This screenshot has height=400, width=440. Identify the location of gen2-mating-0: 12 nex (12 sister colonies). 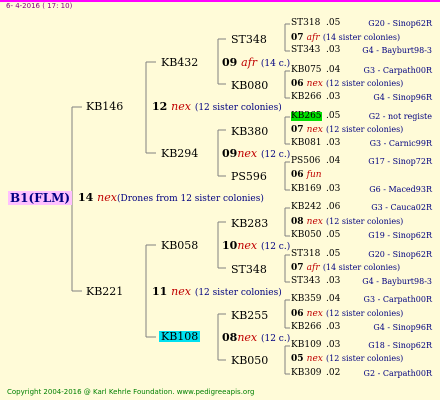
(217, 107).